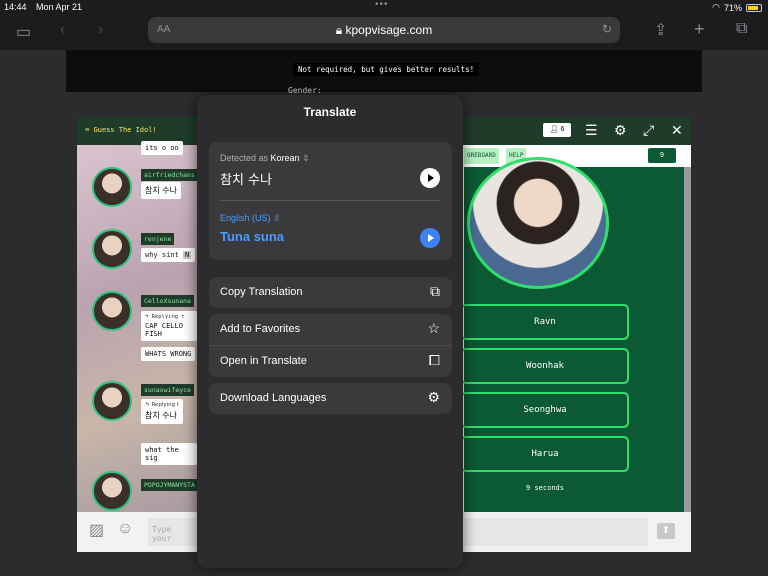  Describe the element at coordinates (430, 178) in the screenshot. I see `play-source-icon` at that location.